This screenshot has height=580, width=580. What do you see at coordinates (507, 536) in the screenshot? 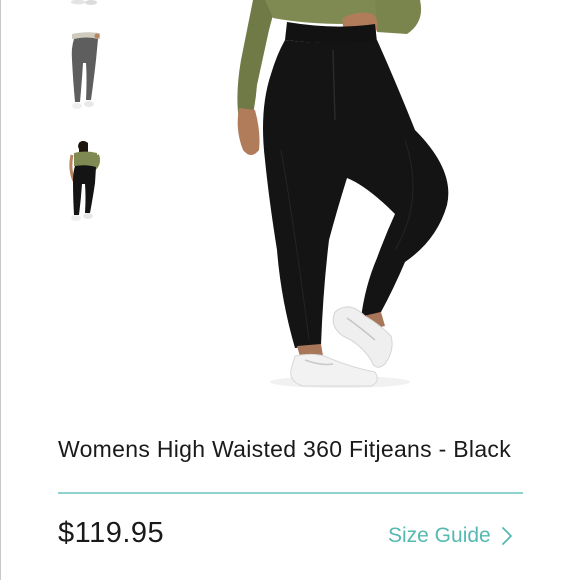
I see `chevron-right-icon` at bounding box center [507, 536].